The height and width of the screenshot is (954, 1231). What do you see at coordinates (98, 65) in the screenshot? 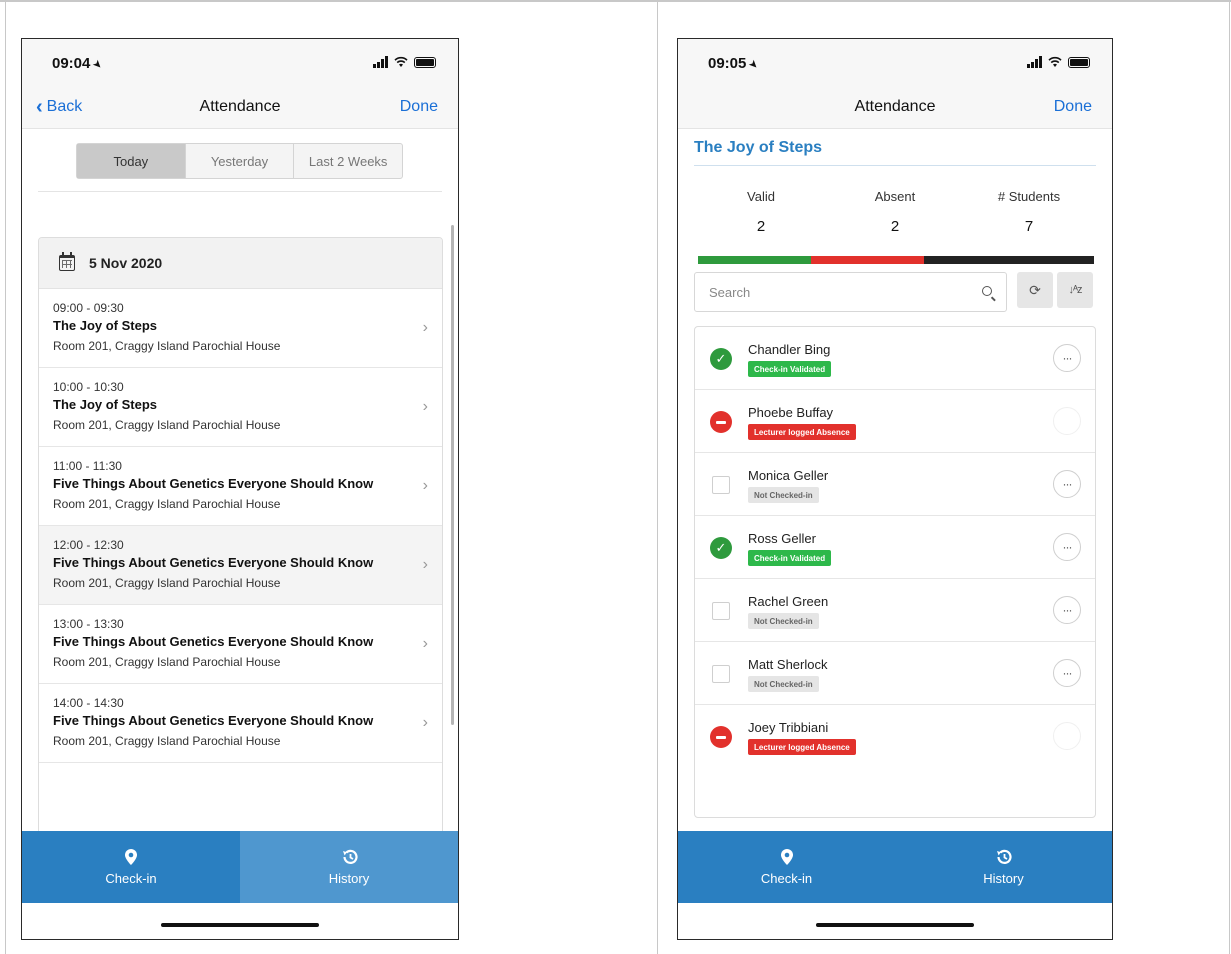
I see `location-arrow-icon: ➤` at bounding box center [98, 65].